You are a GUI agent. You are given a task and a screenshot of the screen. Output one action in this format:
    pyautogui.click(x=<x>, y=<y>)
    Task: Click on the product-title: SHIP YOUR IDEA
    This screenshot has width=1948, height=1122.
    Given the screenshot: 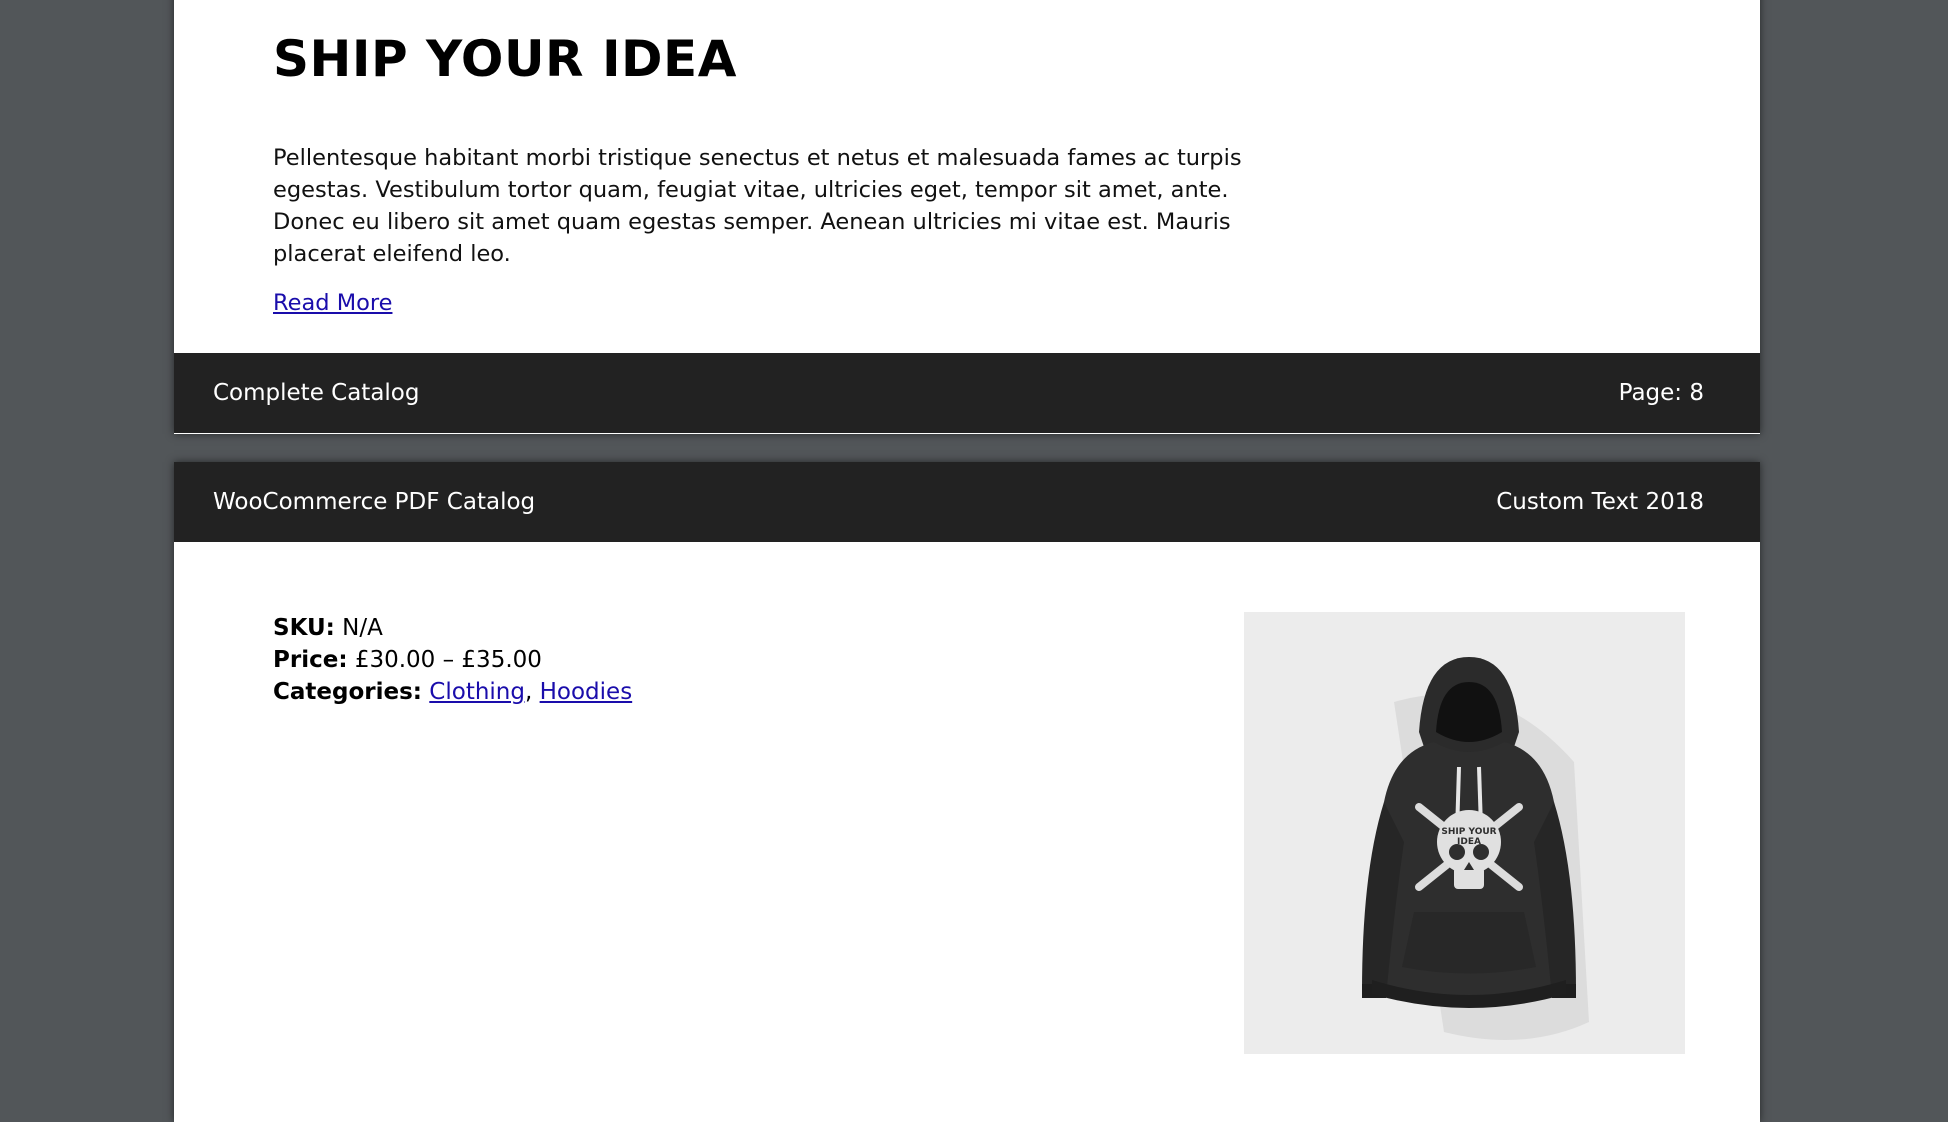 What is the action you would take?
    pyautogui.click(x=505, y=59)
    